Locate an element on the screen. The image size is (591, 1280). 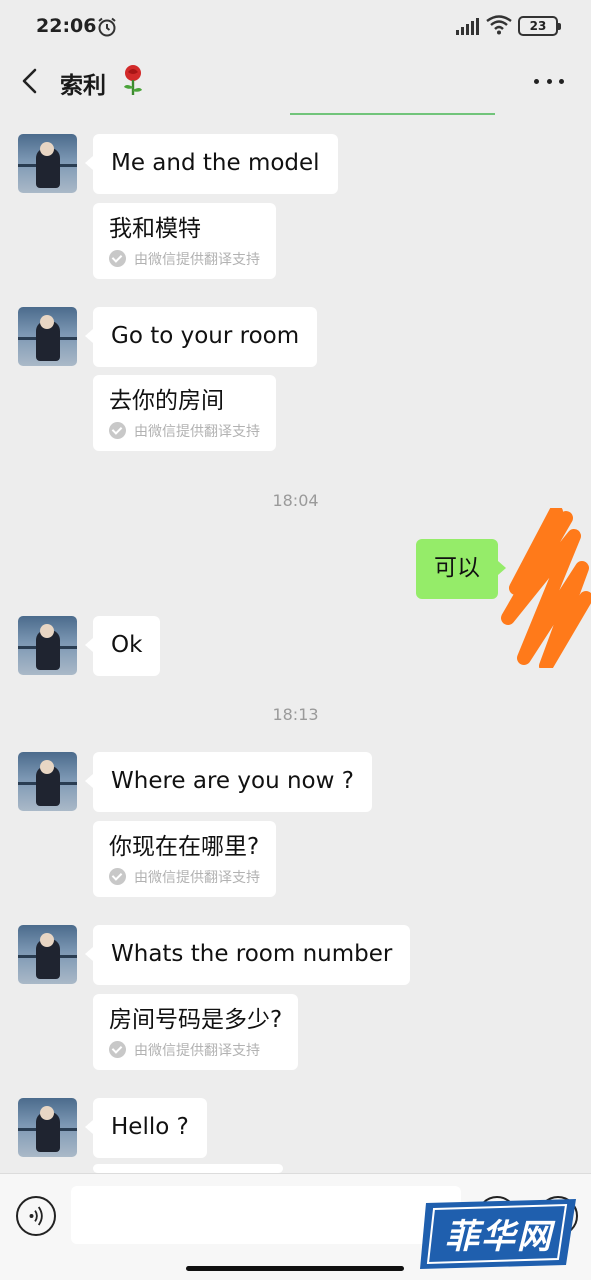
translation-text: 你现在在哪里? is located at coordinates (184, 847).